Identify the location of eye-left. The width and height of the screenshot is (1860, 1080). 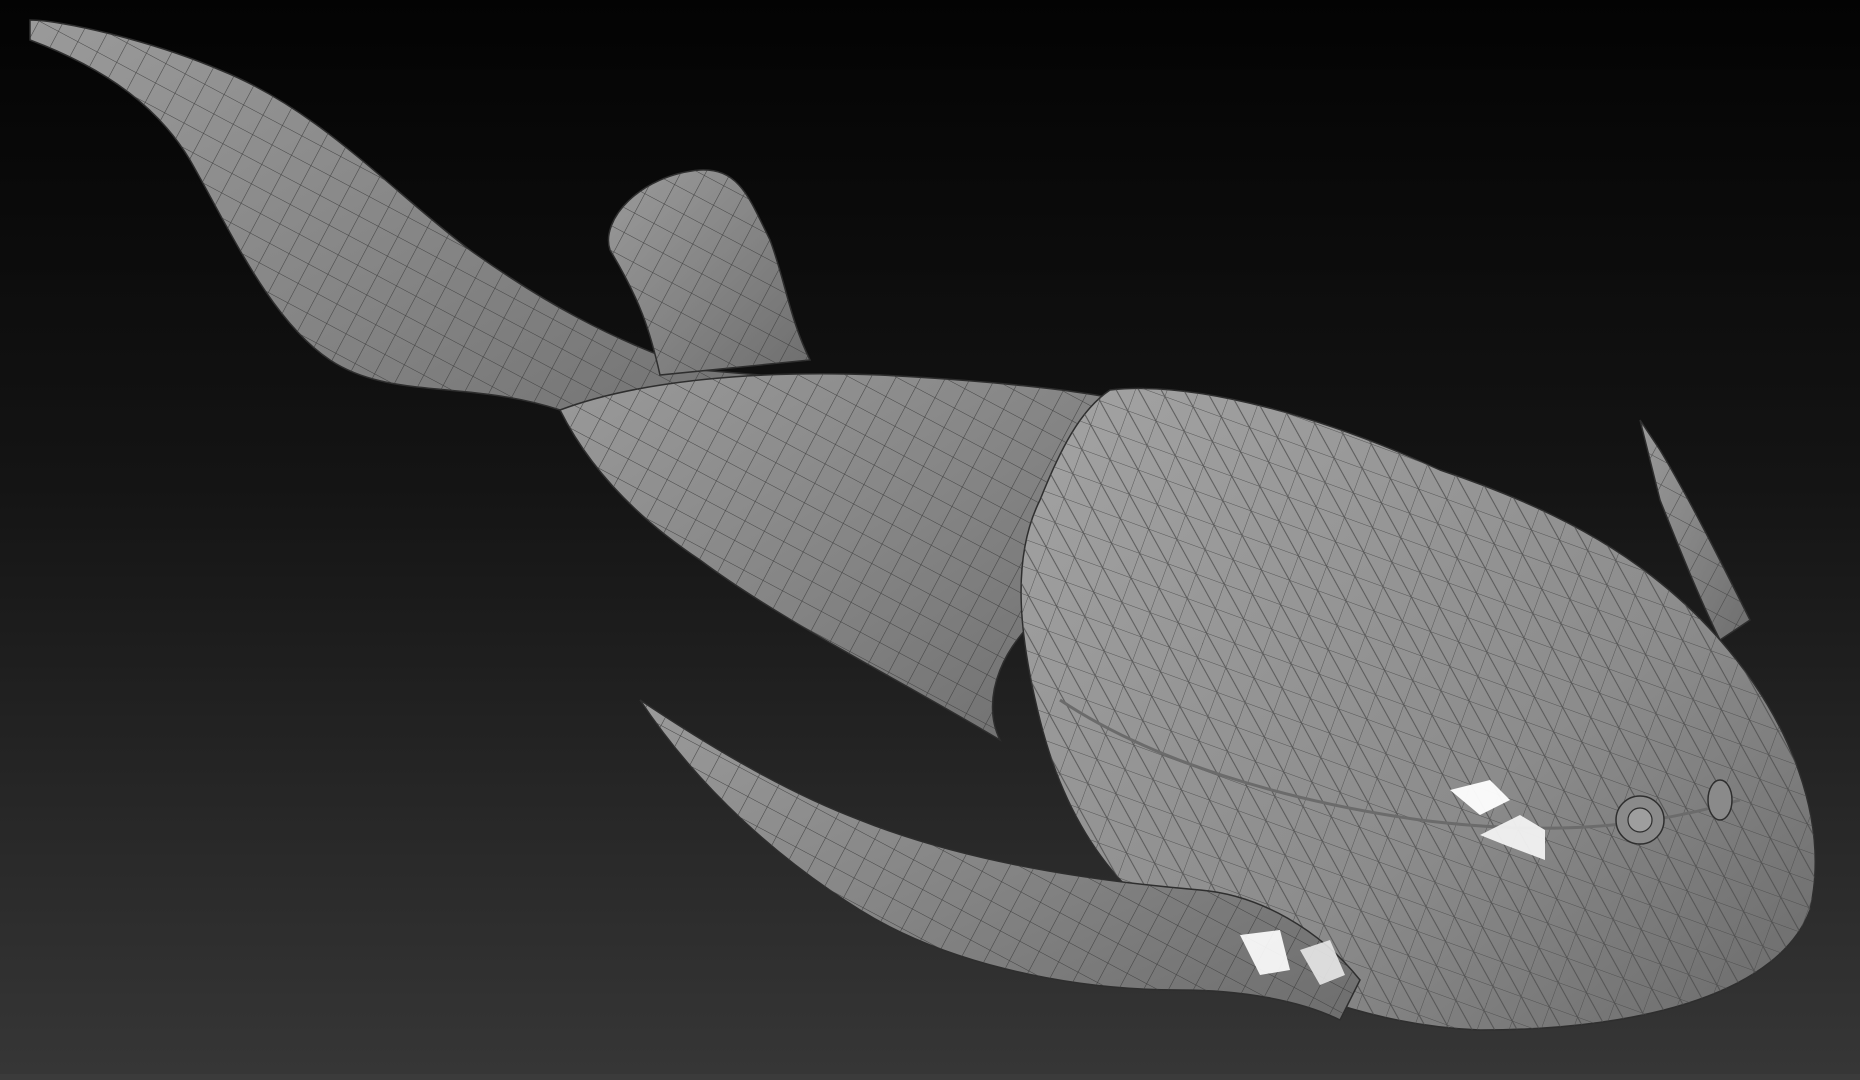
(1640, 820).